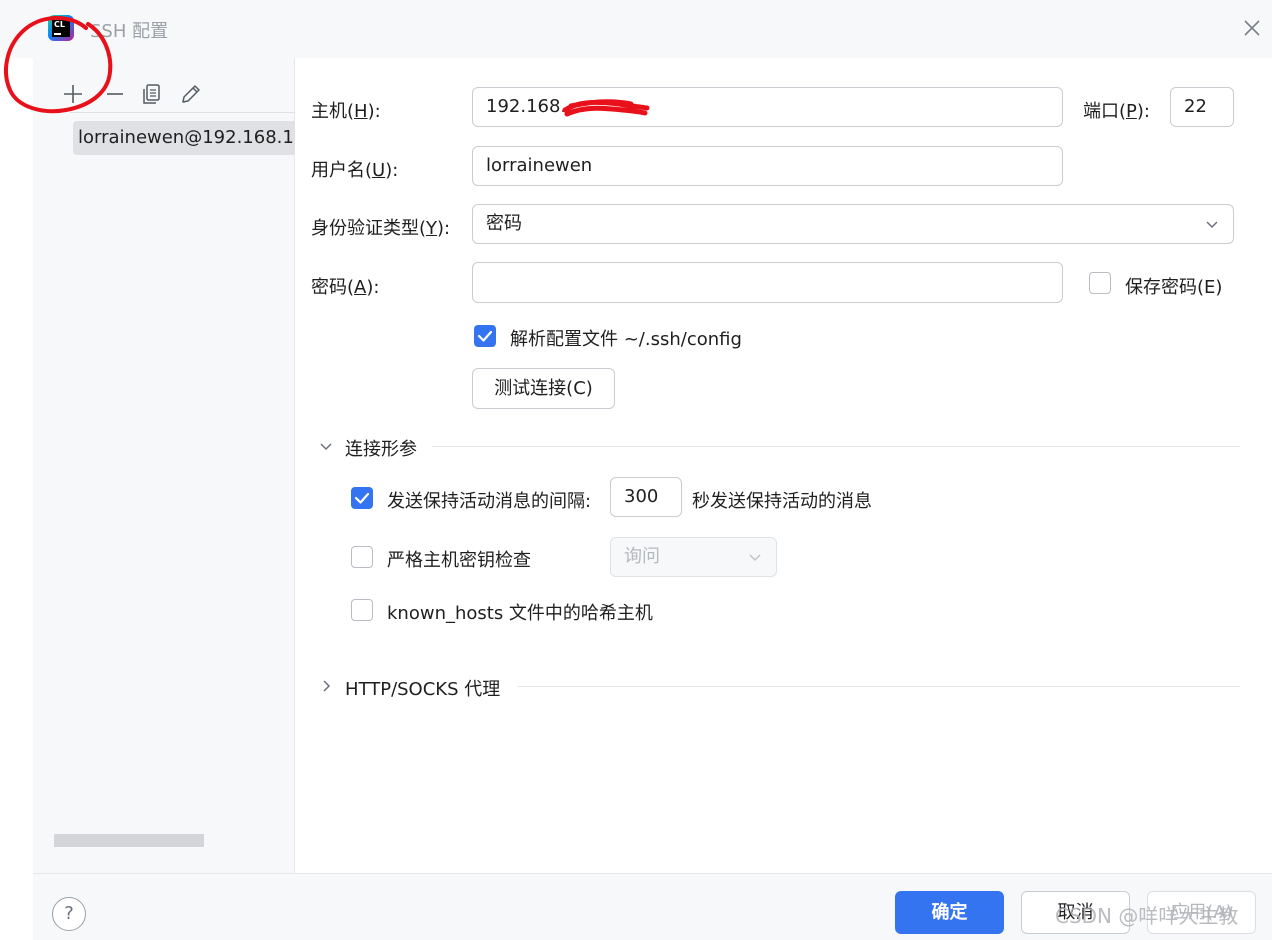 The height and width of the screenshot is (940, 1272). What do you see at coordinates (61, 28) in the screenshot?
I see `clion-logo-icon: CL` at bounding box center [61, 28].